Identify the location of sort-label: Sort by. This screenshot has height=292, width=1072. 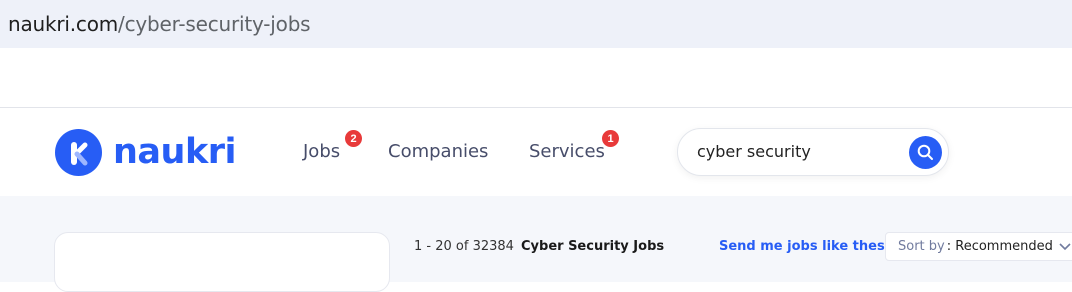
(921, 246).